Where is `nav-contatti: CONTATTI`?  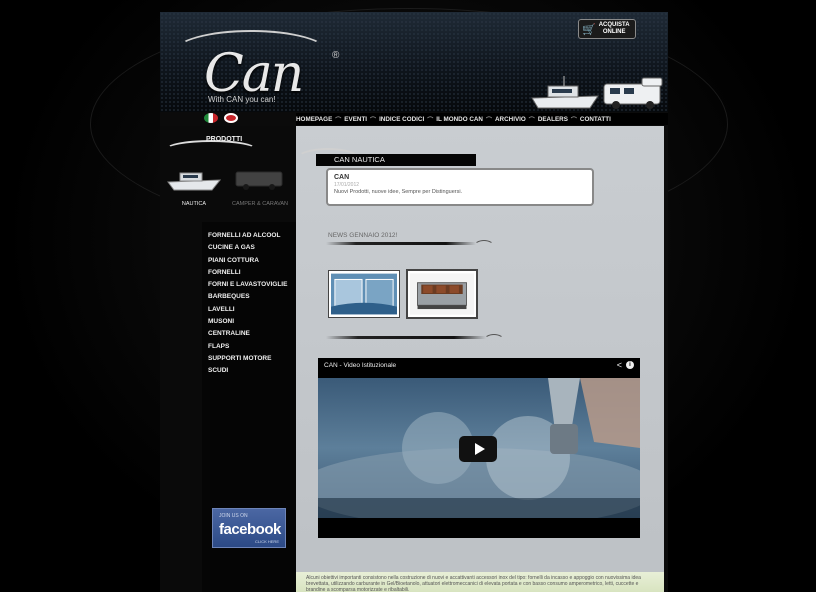 nav-contatti: CONTATTI is located at coordinates (595, 119).